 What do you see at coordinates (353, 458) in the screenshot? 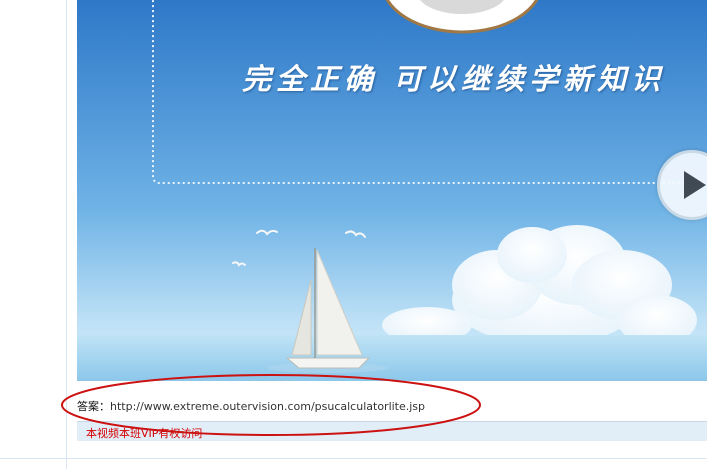
I see `page-bottom-divider` at bounding box center [353, 458].